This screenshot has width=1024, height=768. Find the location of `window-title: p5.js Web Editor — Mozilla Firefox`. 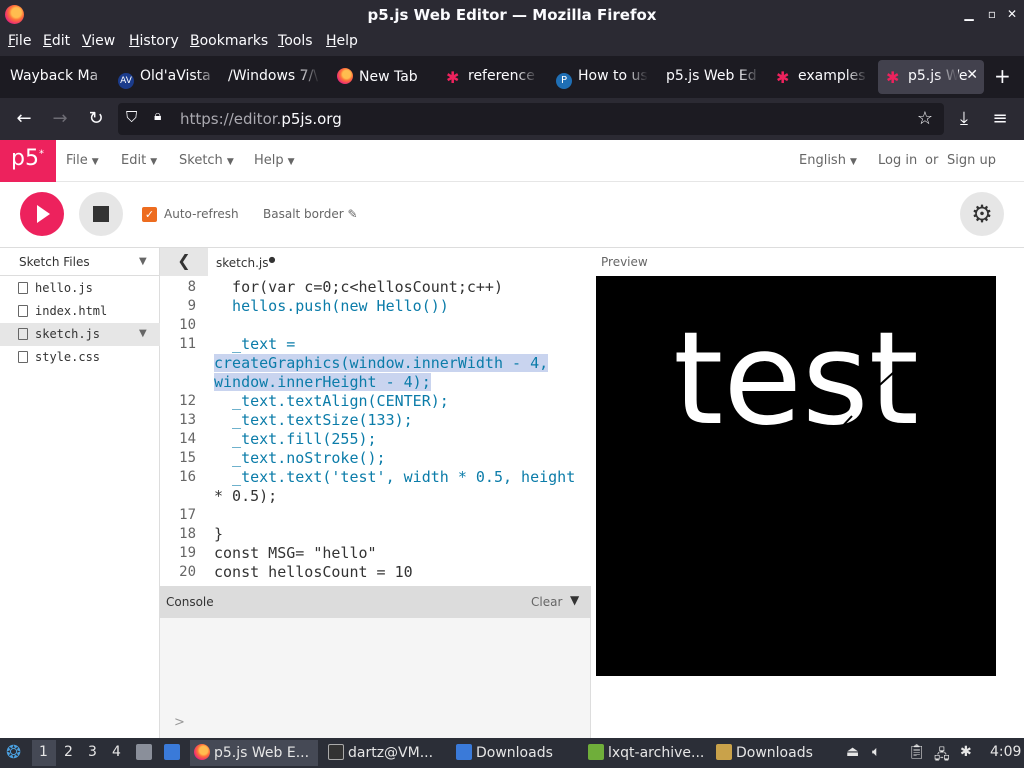

window-title: p5.js Web Editor — Mozilla Firefox is located at coordinates (512, 15).